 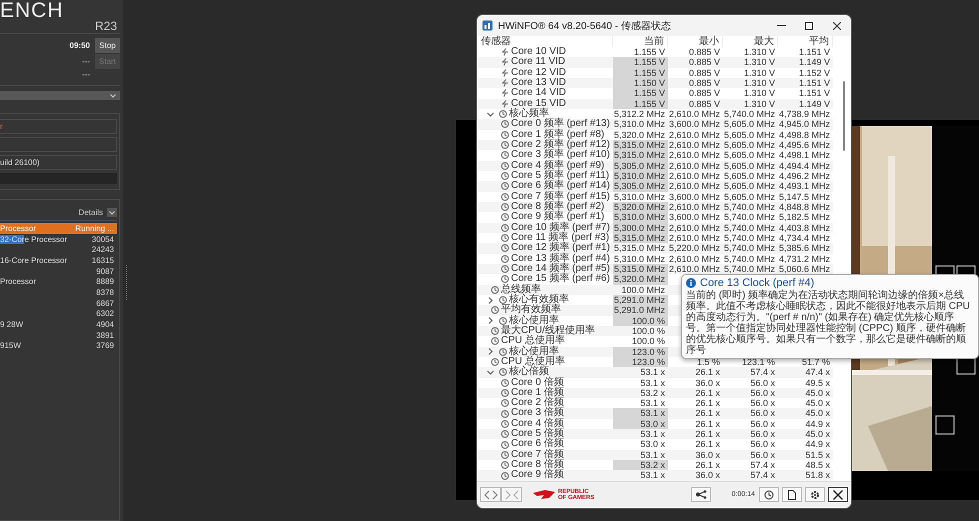 I want to click on ranking-row: 16-Core Processor 16315, so click(x=58, y=260).